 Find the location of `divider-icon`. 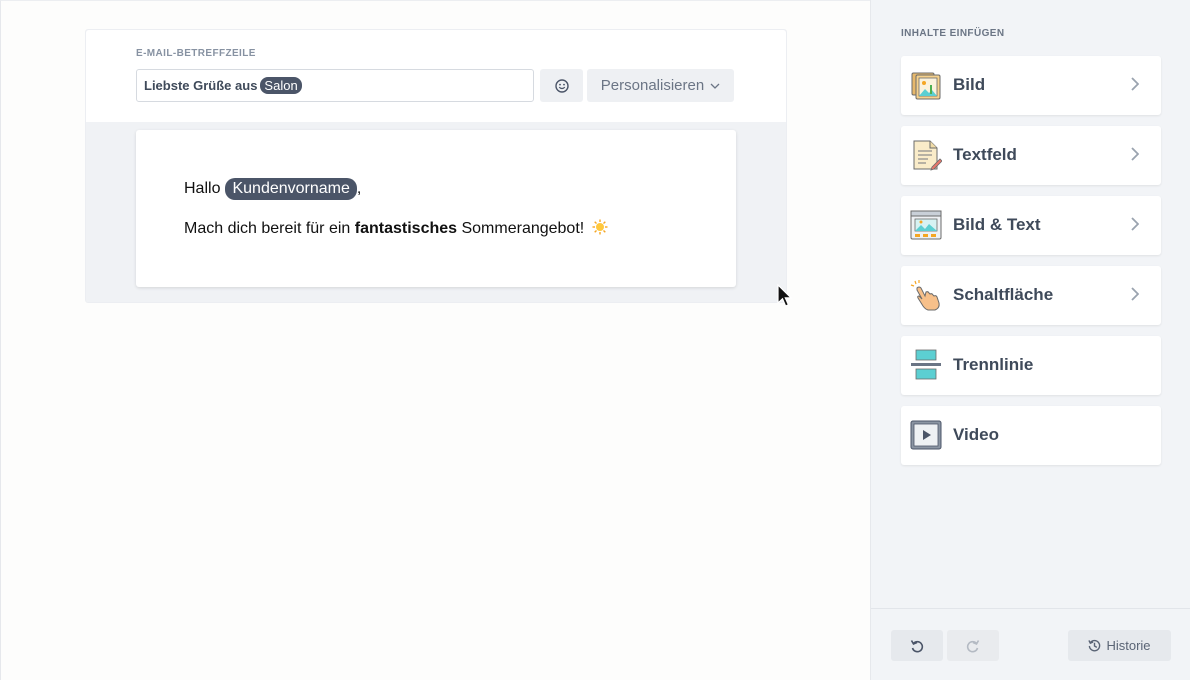

divider-icon is located at coordinates (926, 364).